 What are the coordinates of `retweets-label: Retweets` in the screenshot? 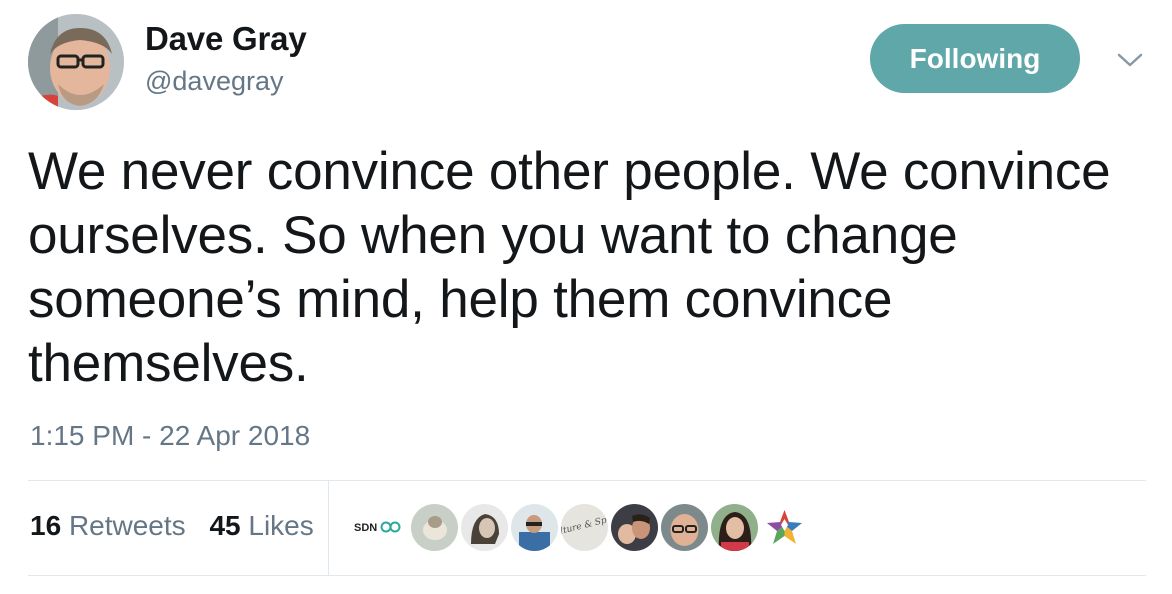 It's located at (127, 525).